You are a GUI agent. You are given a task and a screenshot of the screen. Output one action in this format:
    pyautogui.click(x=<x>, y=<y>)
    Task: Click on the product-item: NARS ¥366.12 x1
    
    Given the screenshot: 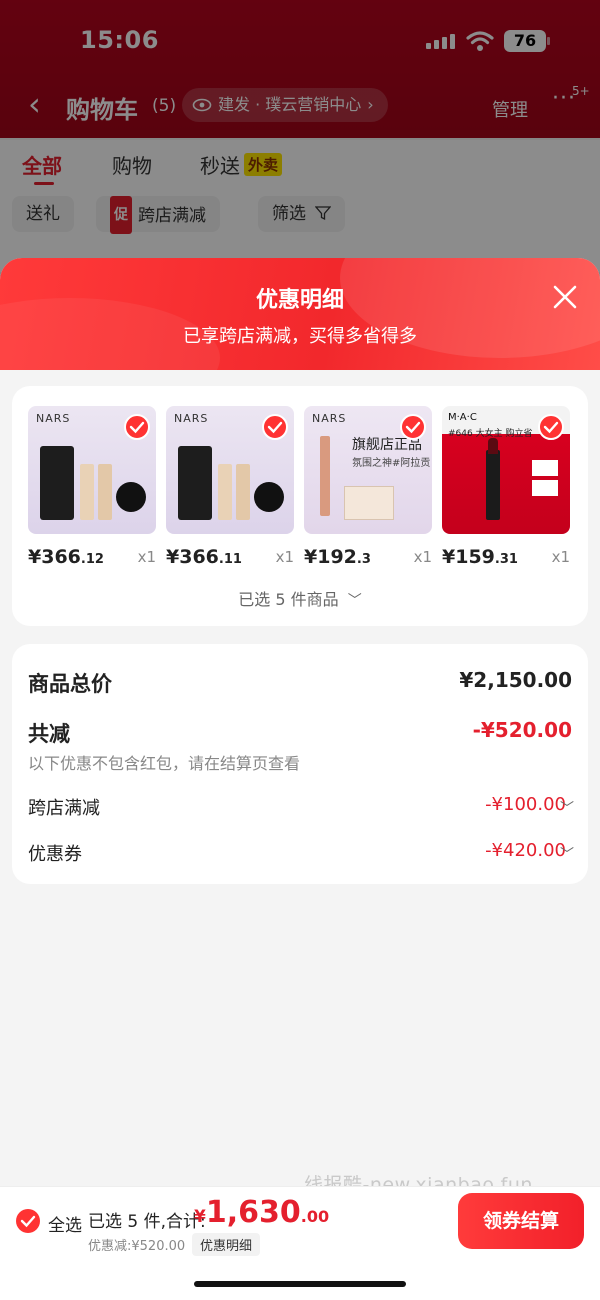 What is the action you would take?
    pyautogui.click(x=92, y=487)
    